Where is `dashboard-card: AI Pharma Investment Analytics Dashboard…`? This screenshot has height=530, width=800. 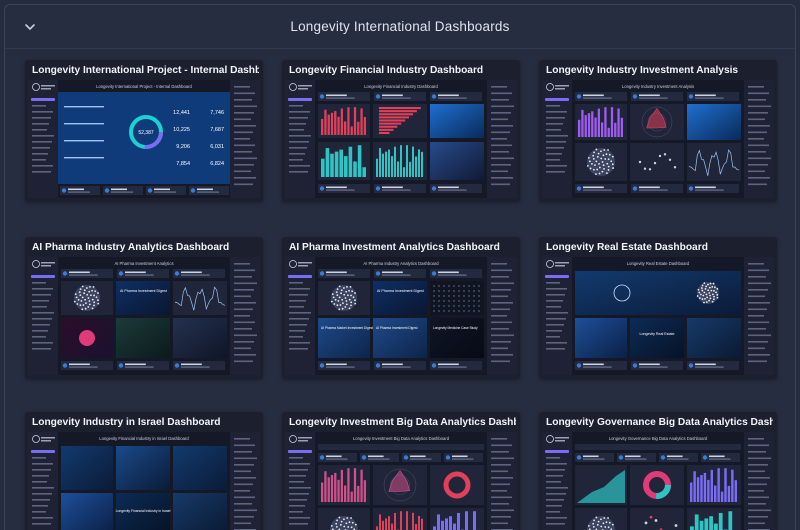 dashboard-card: AI Pharma Investment Analytics Dashboard… is located at coordinates (401, 308).